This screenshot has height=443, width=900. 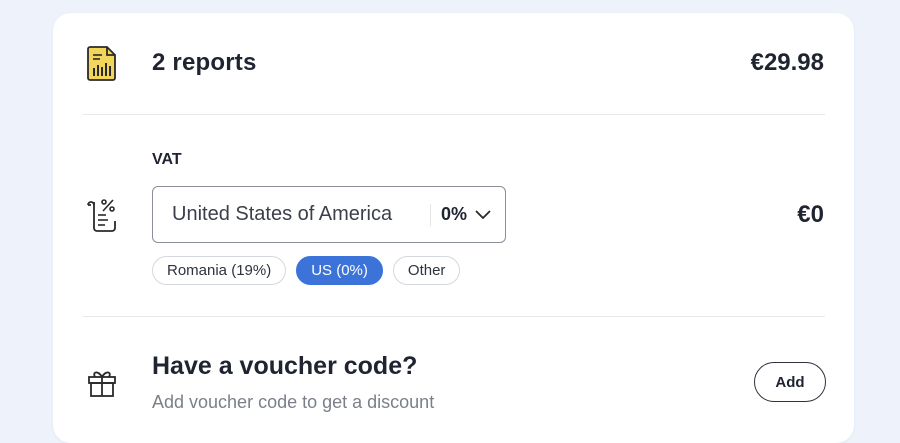 What do you see at coordinates (790, 382) in the screenshot?
I see `add-voucher-button: Add` at bounding box center [790, 382].